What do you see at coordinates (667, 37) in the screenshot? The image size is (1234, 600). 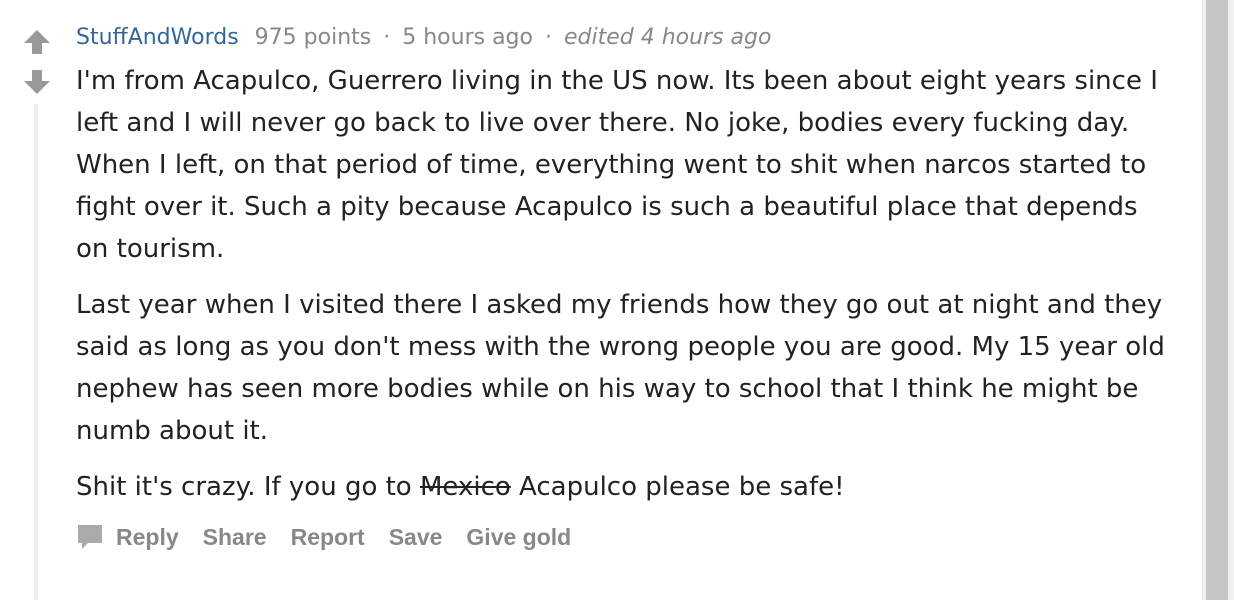 I see `edited-timestamp: edited 4 hours ago` at bounding box center [667, 37].